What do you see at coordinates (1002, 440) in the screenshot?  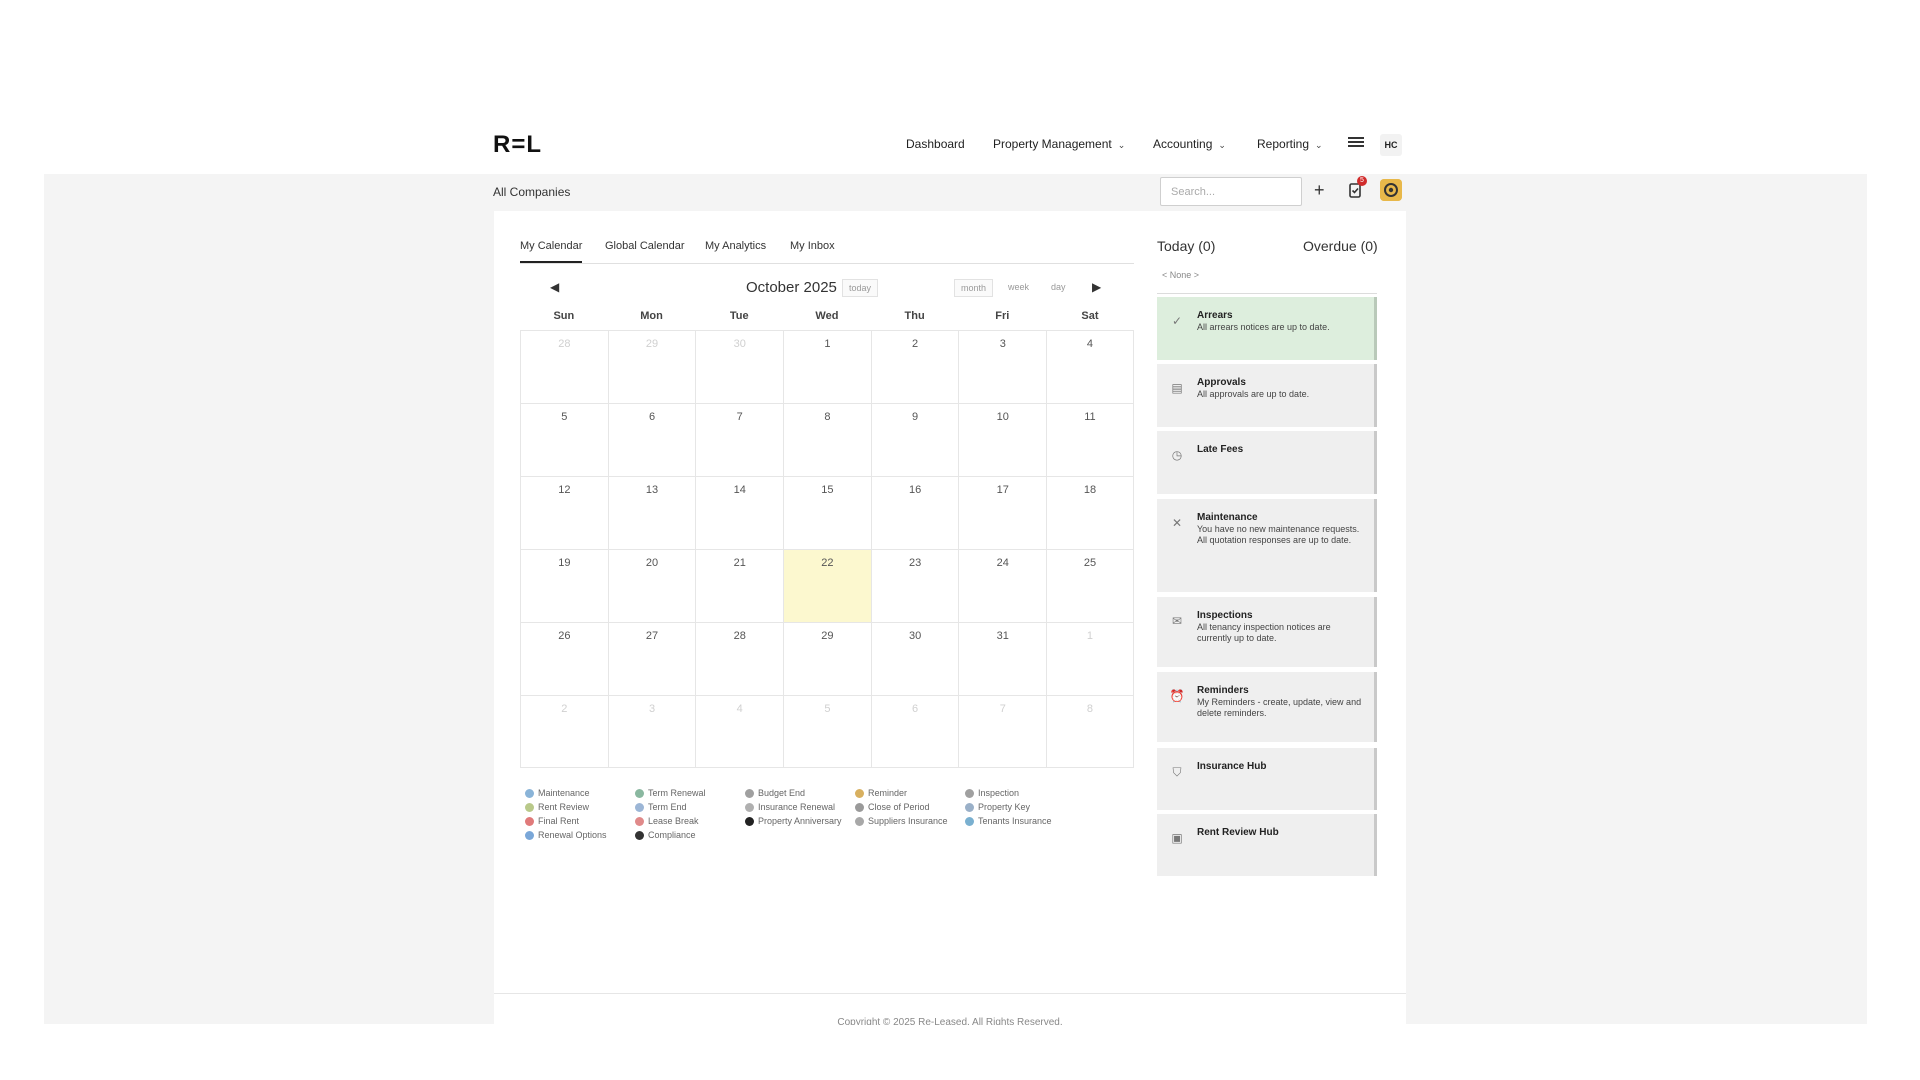 I see `calendar-day: 10` at bounding box center [1002, 440].